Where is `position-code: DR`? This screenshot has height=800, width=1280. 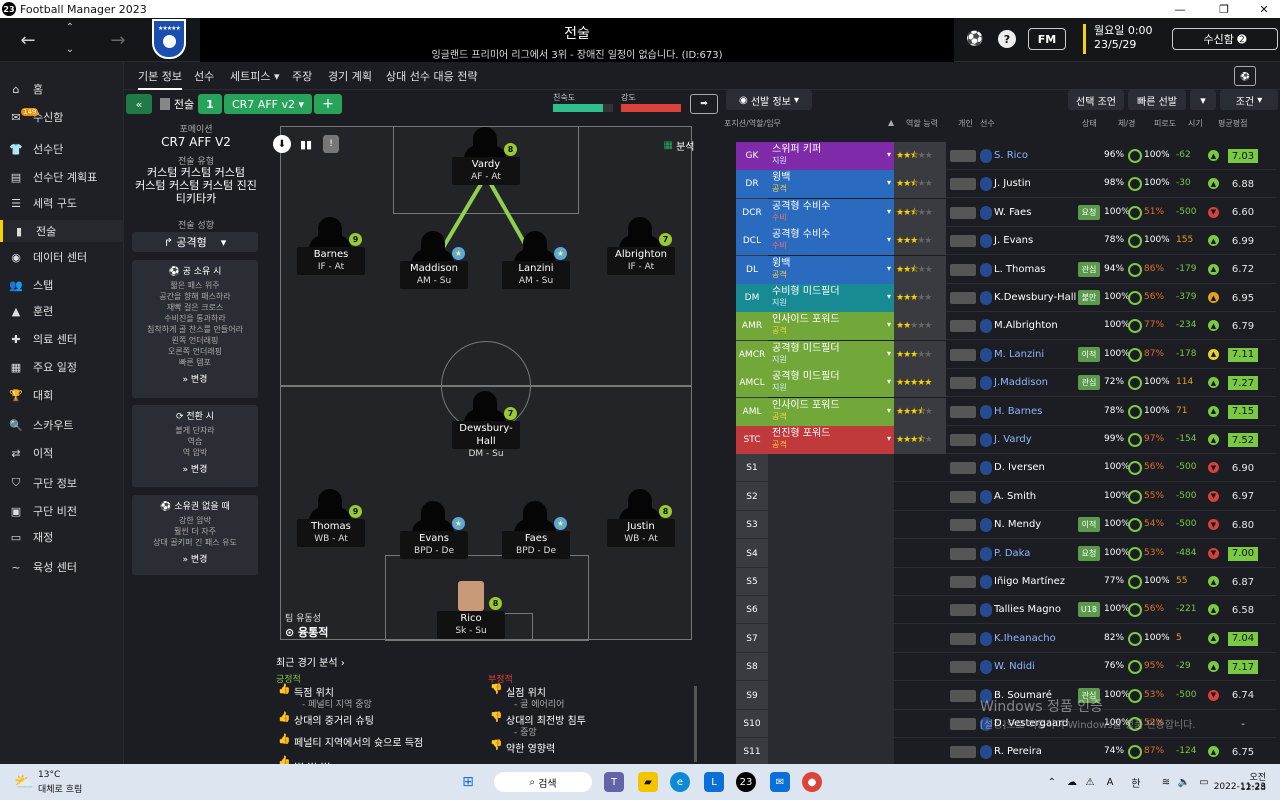
position-code: DR is located at coordinates (752, 184).